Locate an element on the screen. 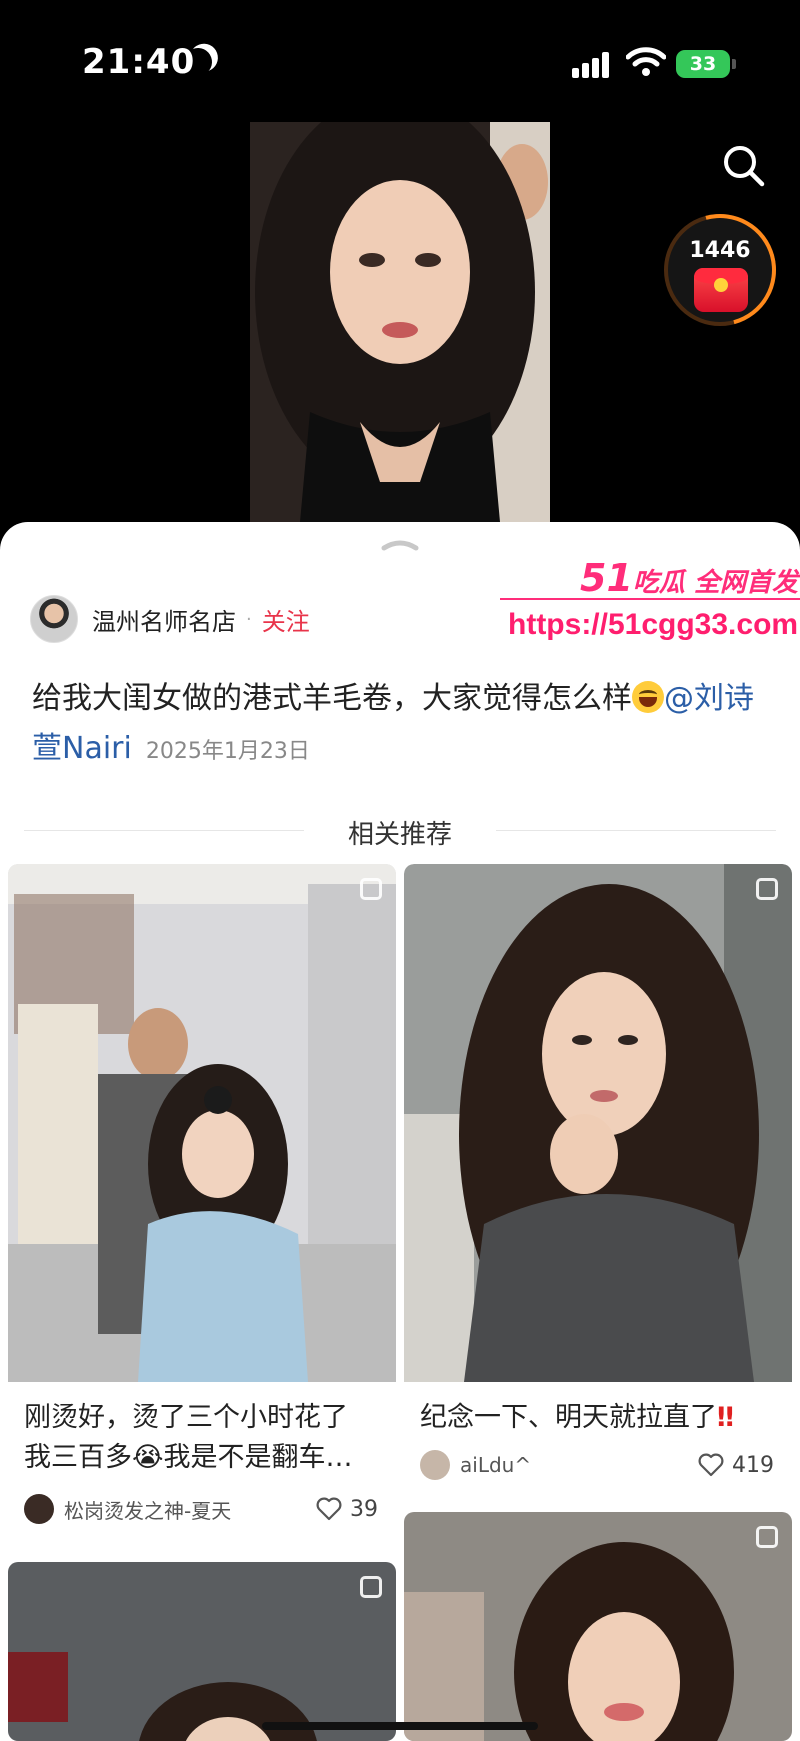 Image resolution: width=800 pixels, height=1741 pixels. wifi-icon is located at coordinates (646, 61).